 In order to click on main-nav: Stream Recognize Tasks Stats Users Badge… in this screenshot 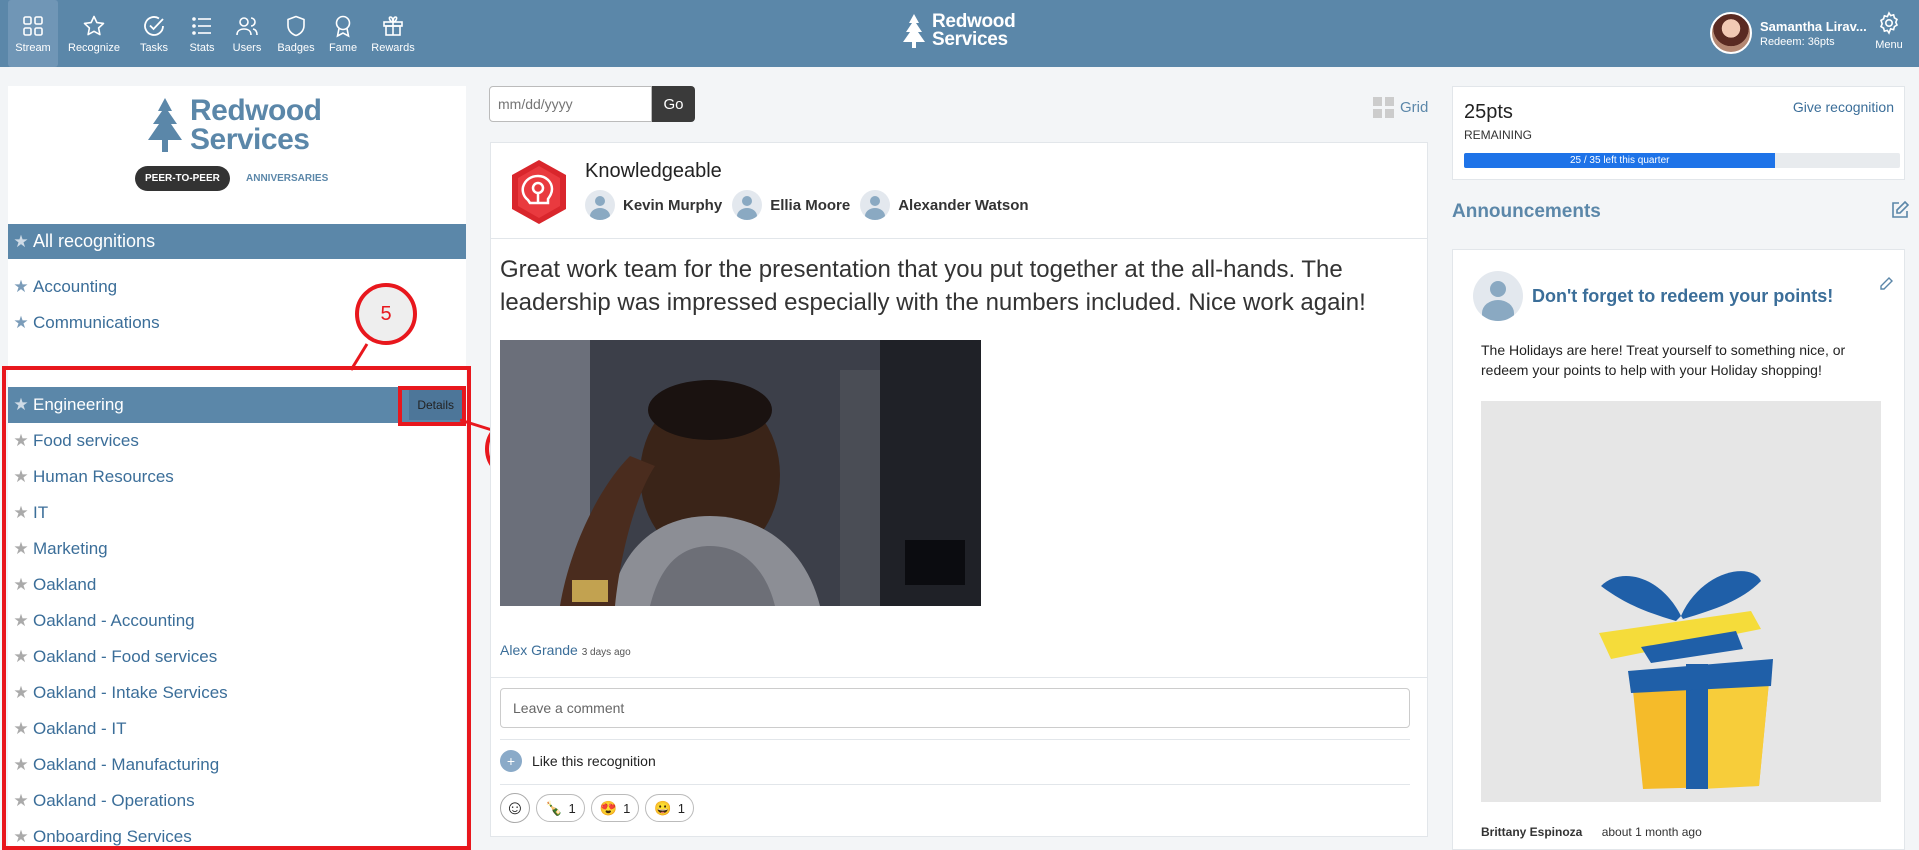, I will do `click(214, 33)`.